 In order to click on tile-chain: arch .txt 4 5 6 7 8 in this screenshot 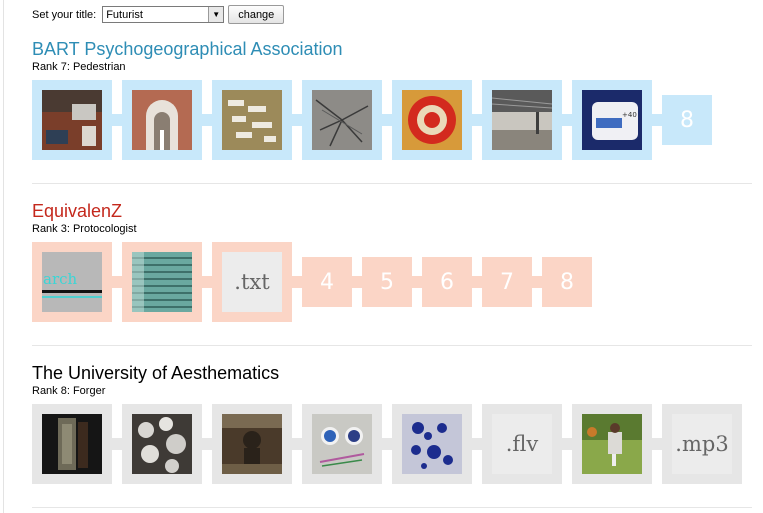, I will do `click(392, 282)`.